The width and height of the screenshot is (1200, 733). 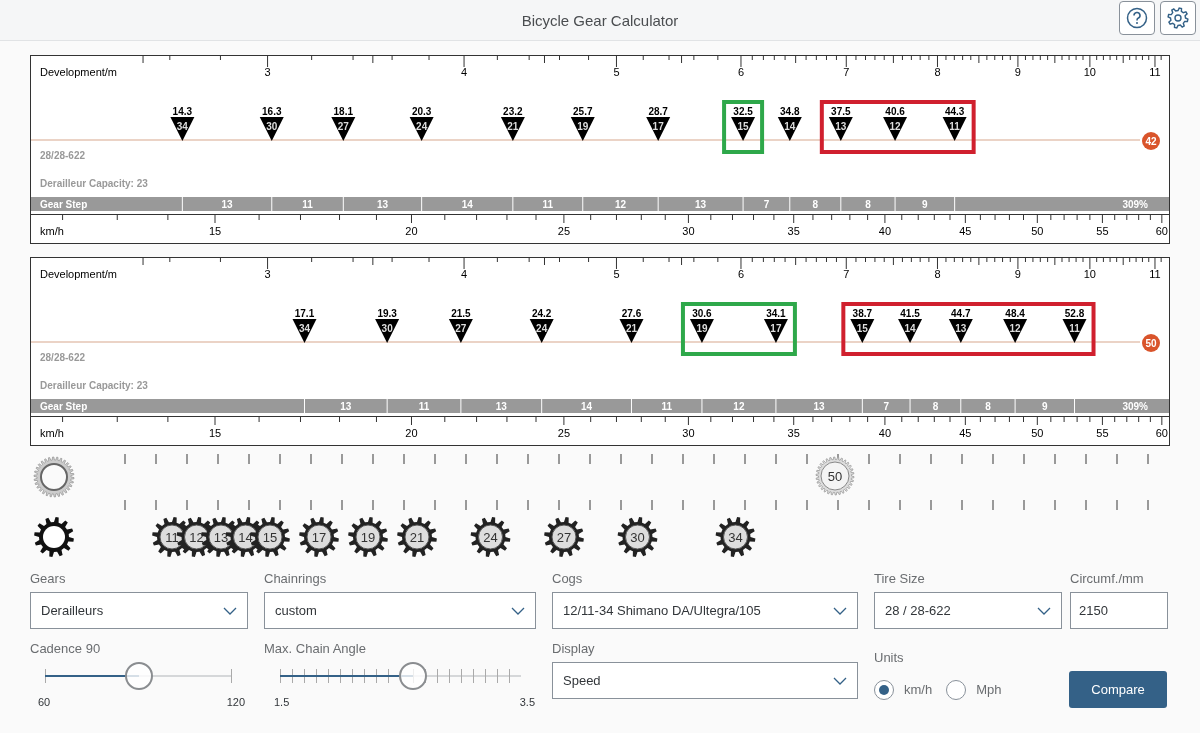 I want to click on axis-label: 11, so click(x=1155, y=72).